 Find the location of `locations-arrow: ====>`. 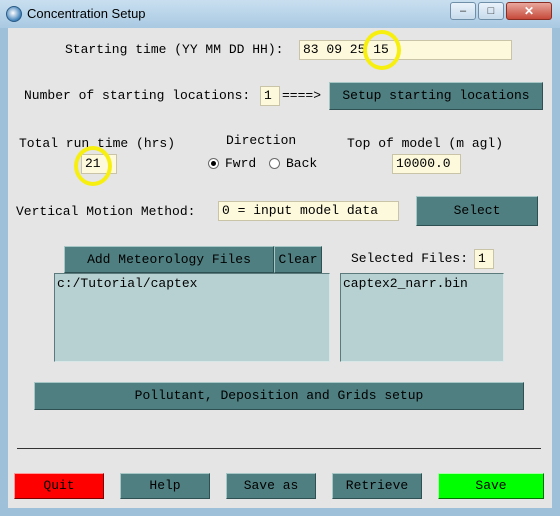

locations-arrow: ====> is located at coordinates (302, 95).